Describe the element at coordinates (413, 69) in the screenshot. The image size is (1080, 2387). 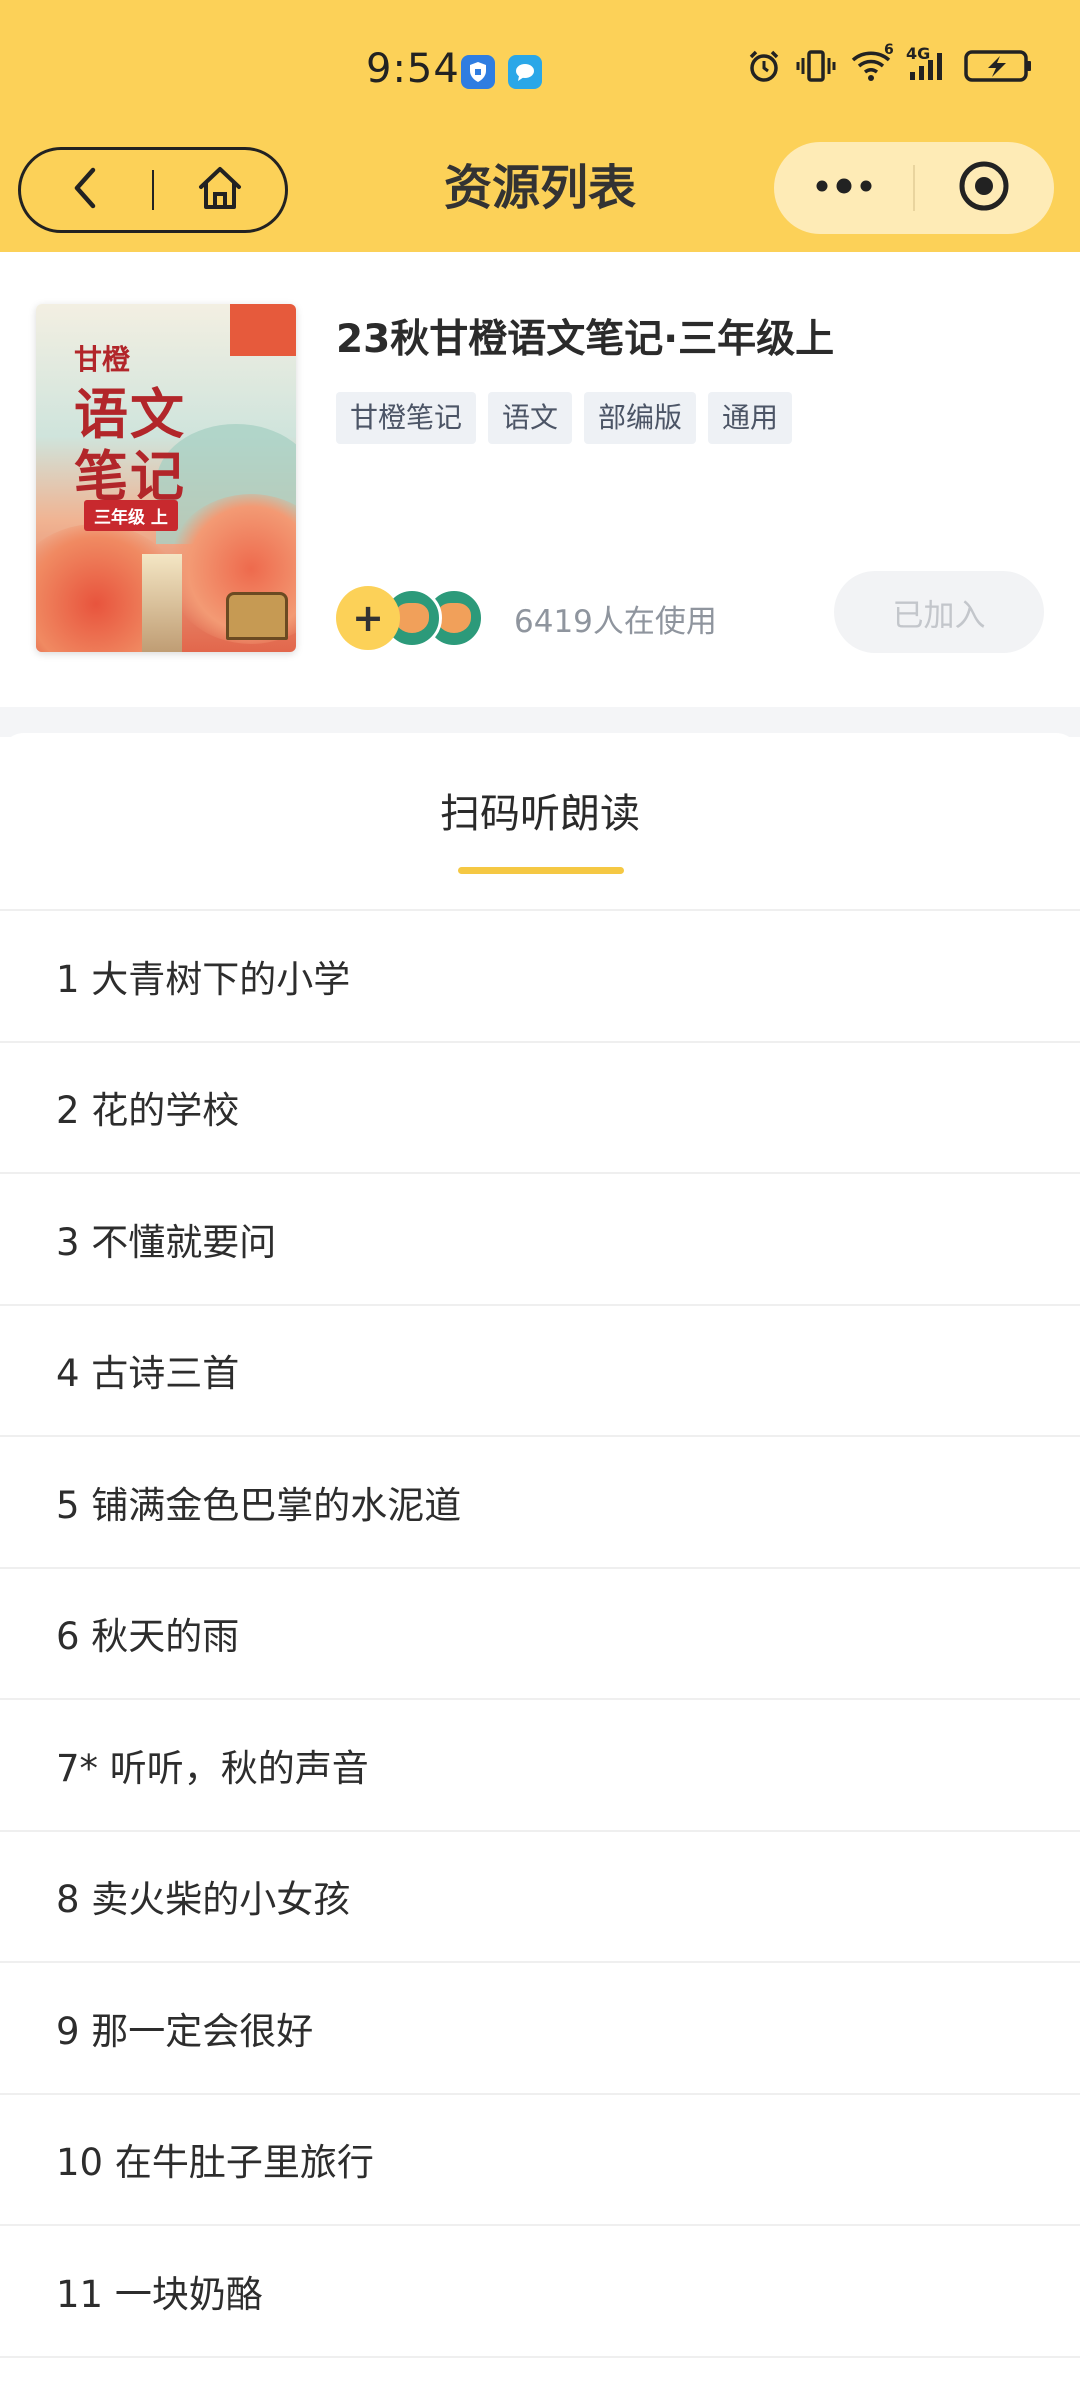
I see `status-time: 9:54` at that location.